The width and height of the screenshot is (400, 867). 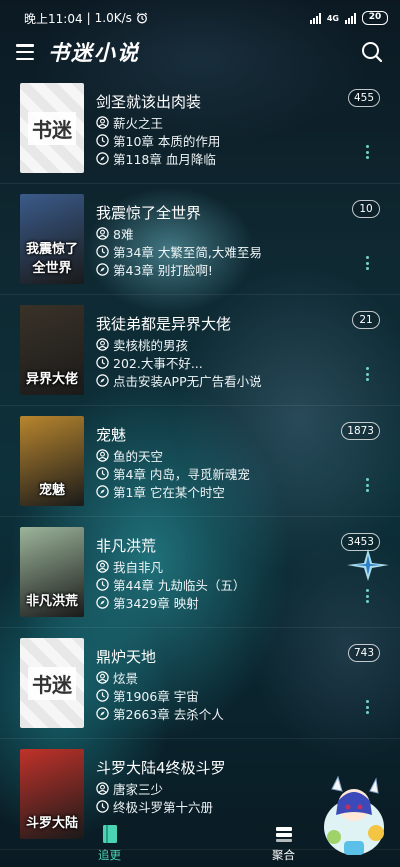 I want to click on status-time: 晚上11:04, so click(x=53, y=18).